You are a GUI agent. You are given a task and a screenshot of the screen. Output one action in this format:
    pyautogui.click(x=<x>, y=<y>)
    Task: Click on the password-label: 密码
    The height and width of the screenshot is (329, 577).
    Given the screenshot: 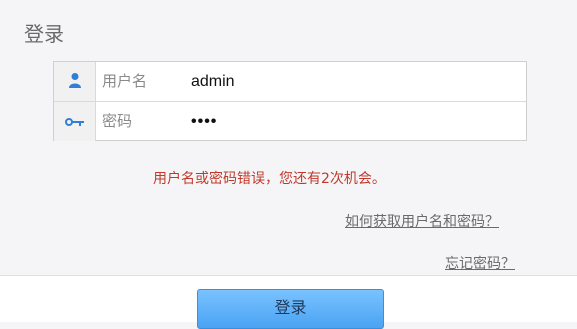 What is the action you would take?
    pyautogui.click(x=117, y=121)
    